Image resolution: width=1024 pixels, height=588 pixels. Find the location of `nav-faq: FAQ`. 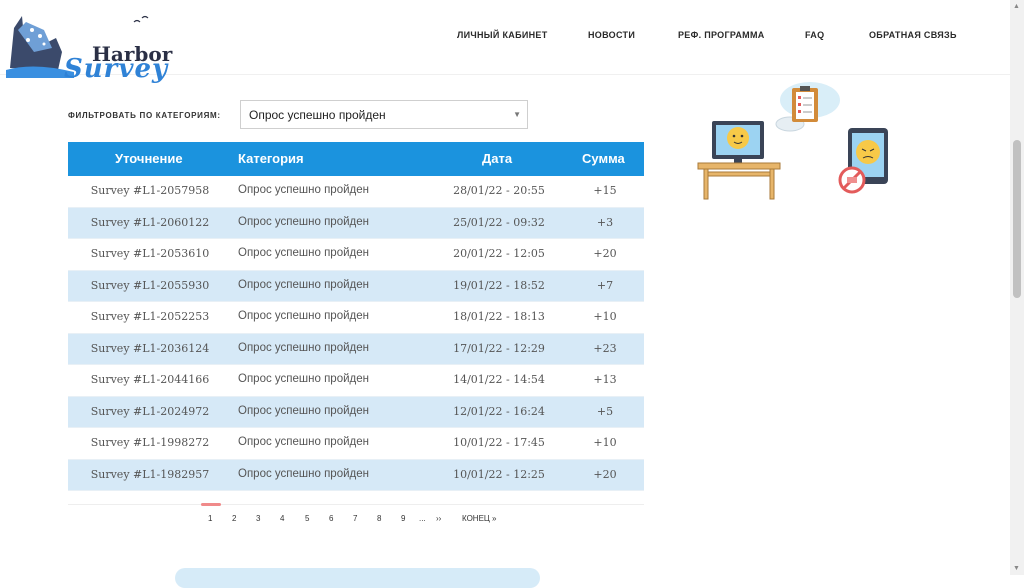

nav-faq: FAQ is located at coordinates (814, 35).